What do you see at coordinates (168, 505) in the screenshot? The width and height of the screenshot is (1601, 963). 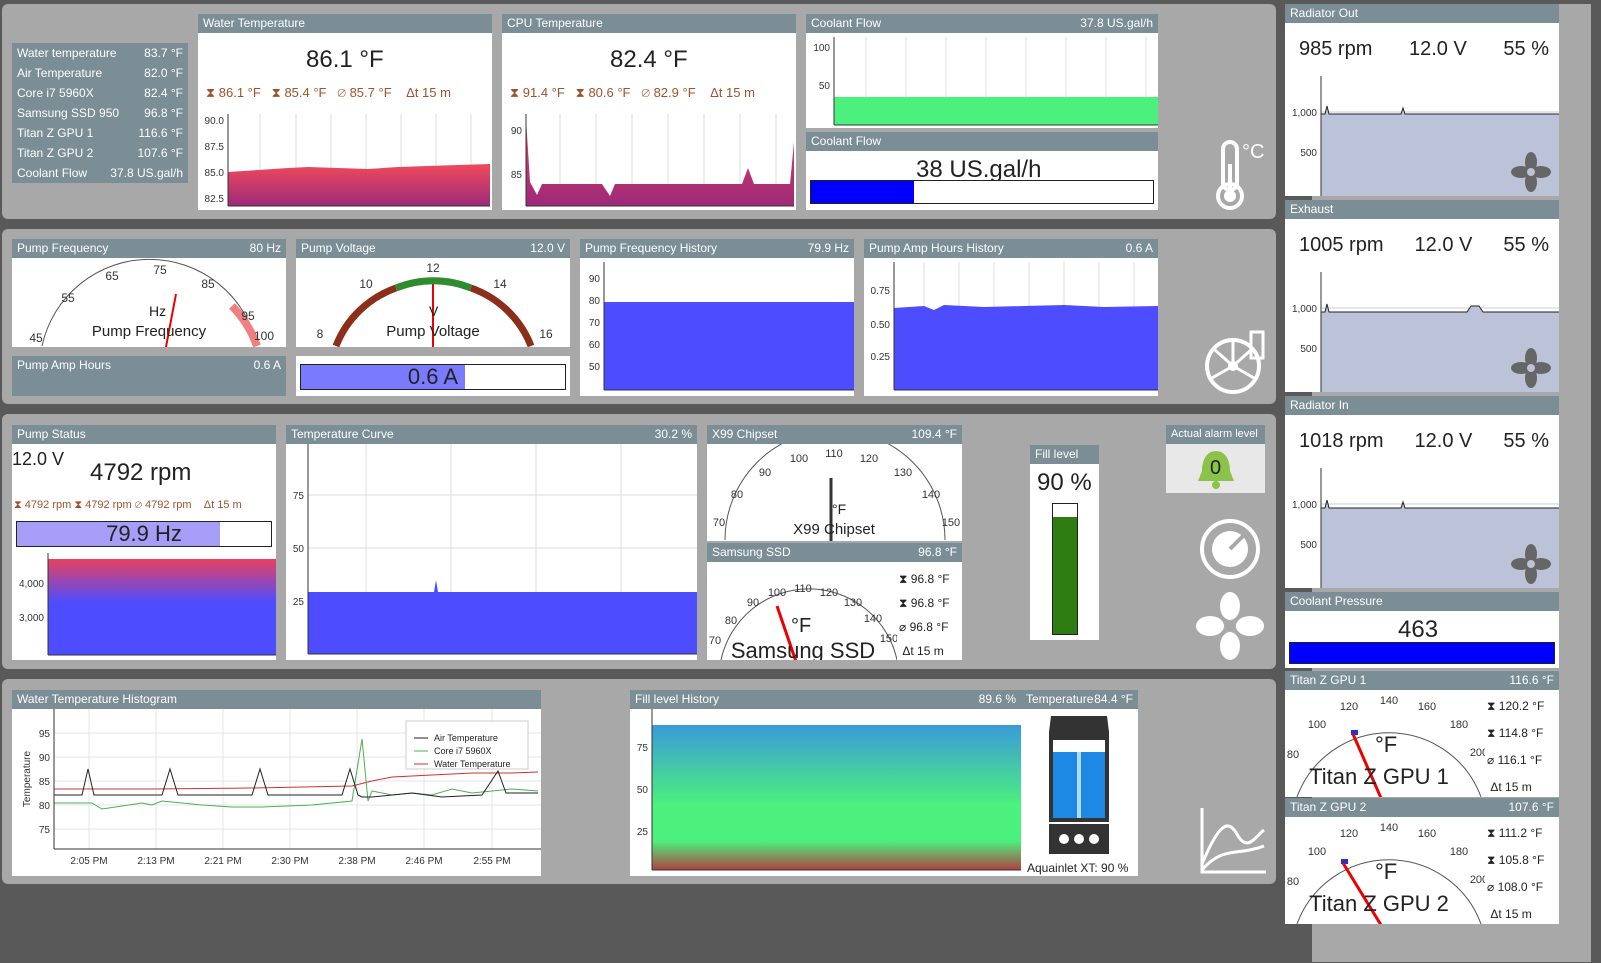 I see `avg-value: 4792 rpm` at bounding box center [168, 505].